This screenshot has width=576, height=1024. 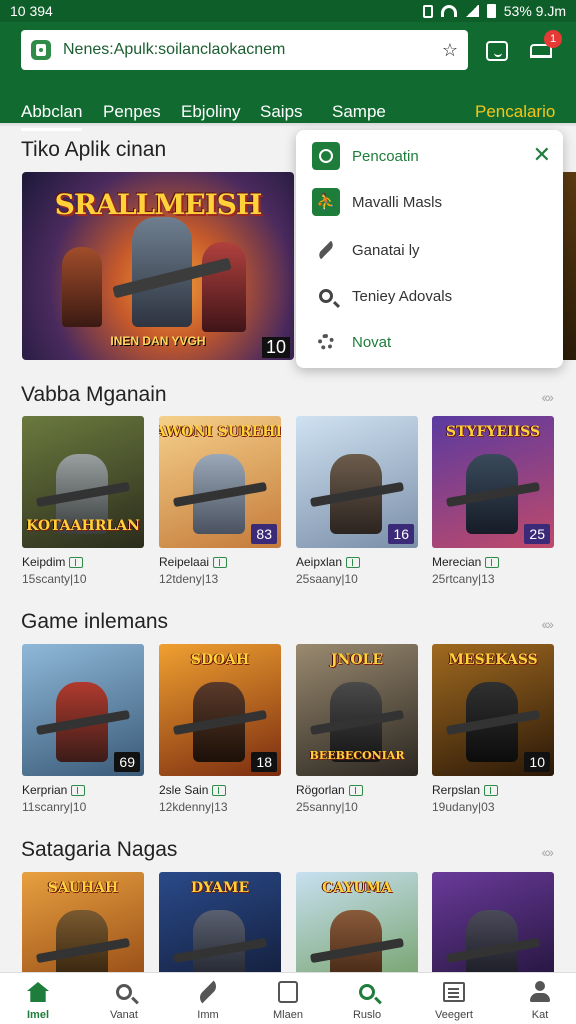 I want to click on nav-profile: Kat, so click(x=538, y=1000).